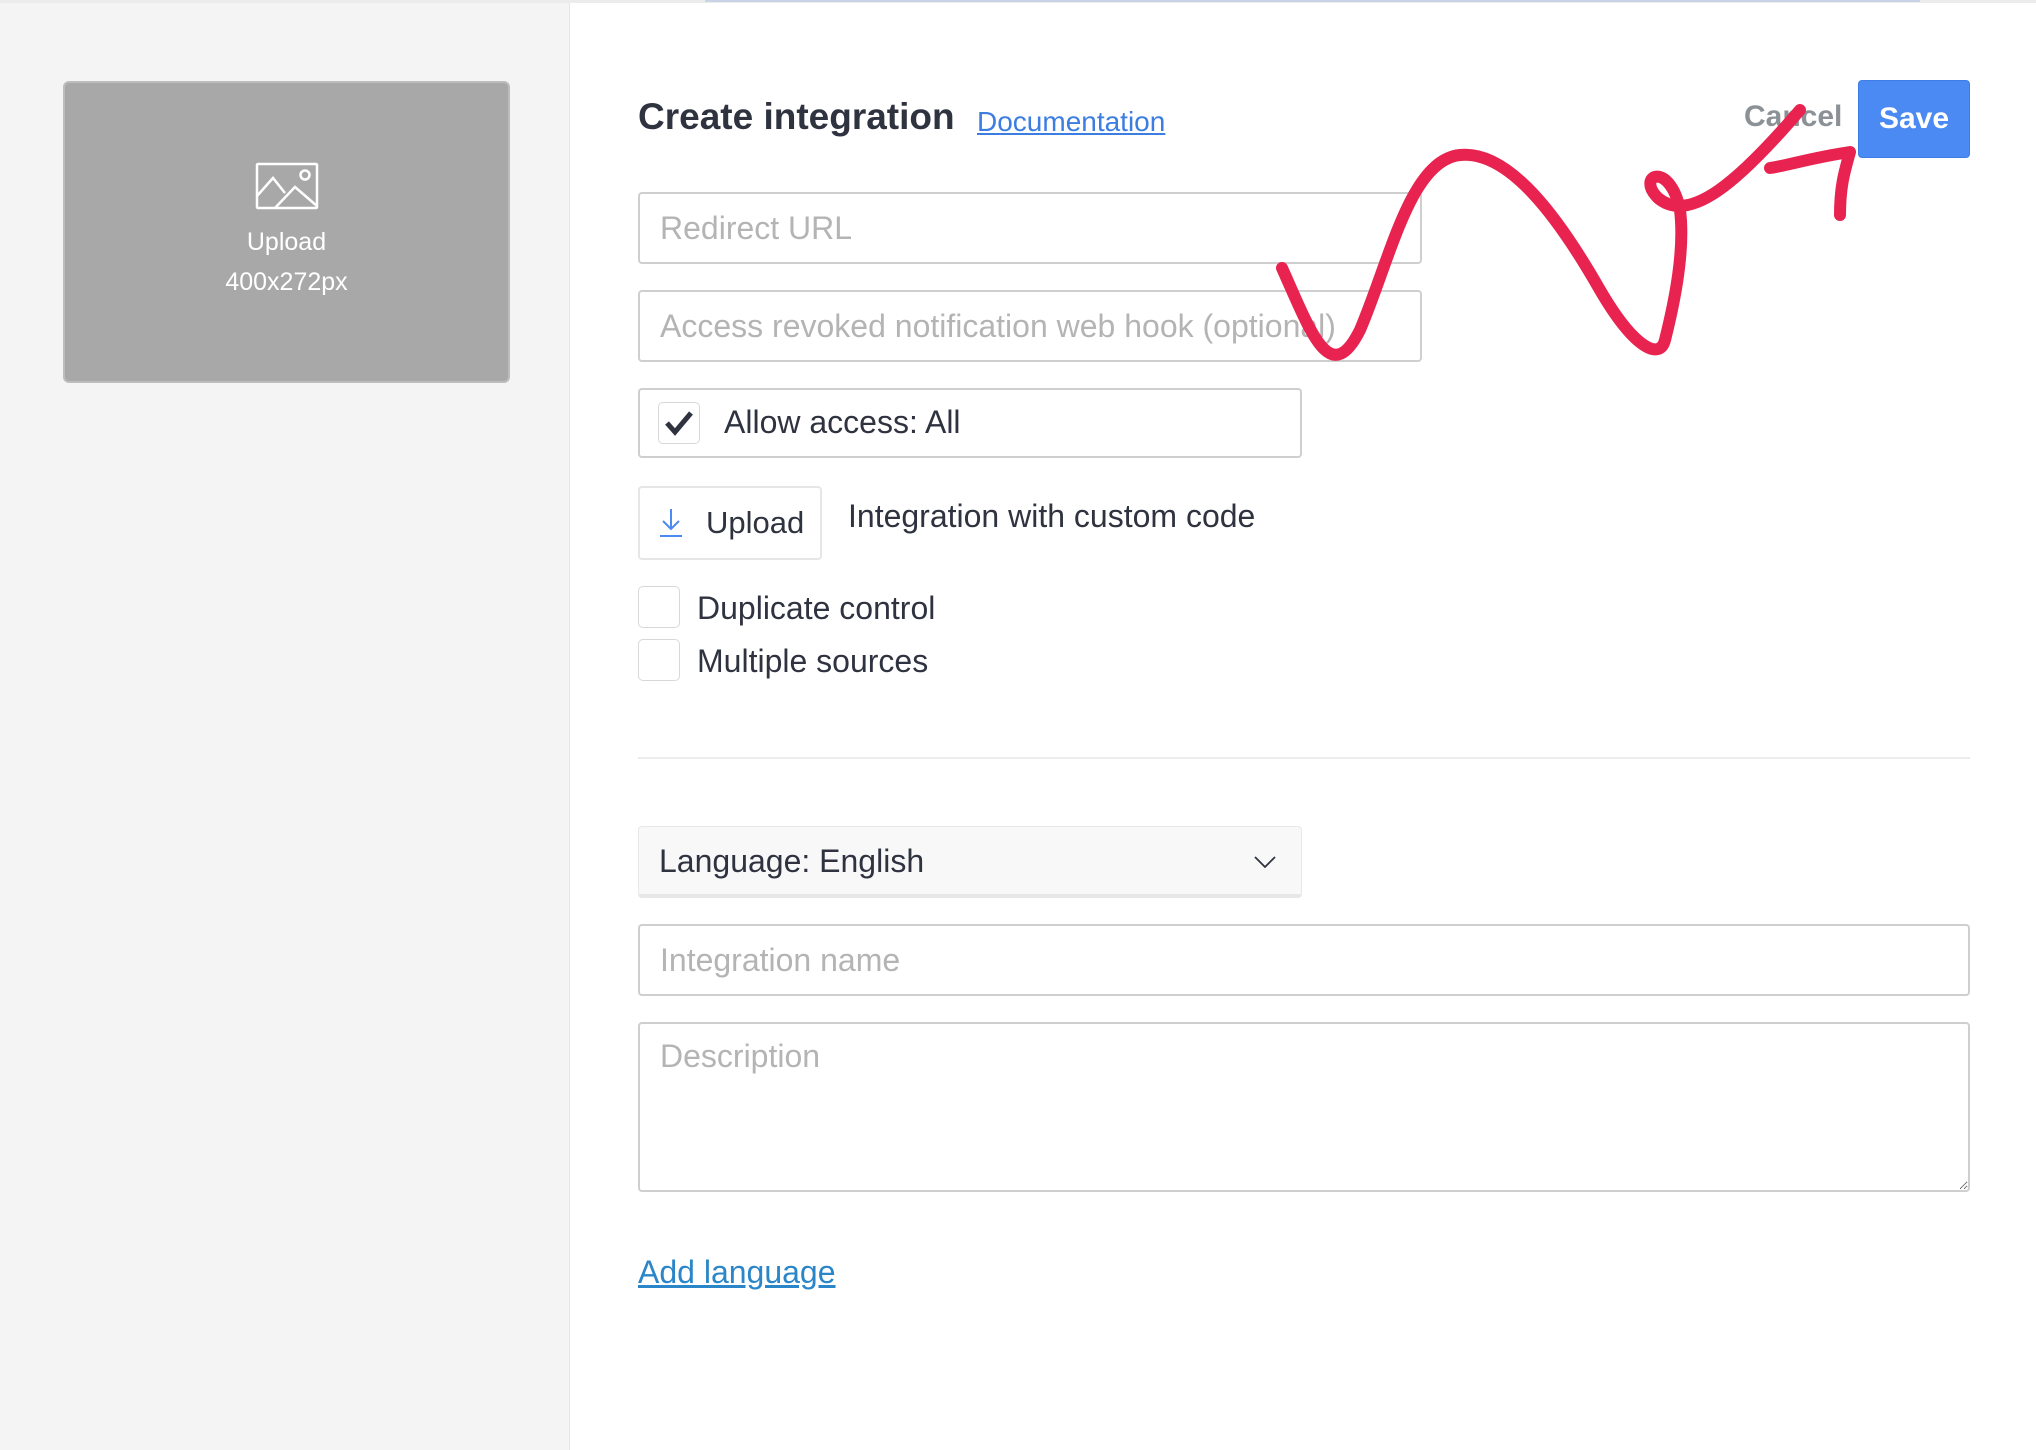  I want to click on language-select: Language: English, so click(970, 862).